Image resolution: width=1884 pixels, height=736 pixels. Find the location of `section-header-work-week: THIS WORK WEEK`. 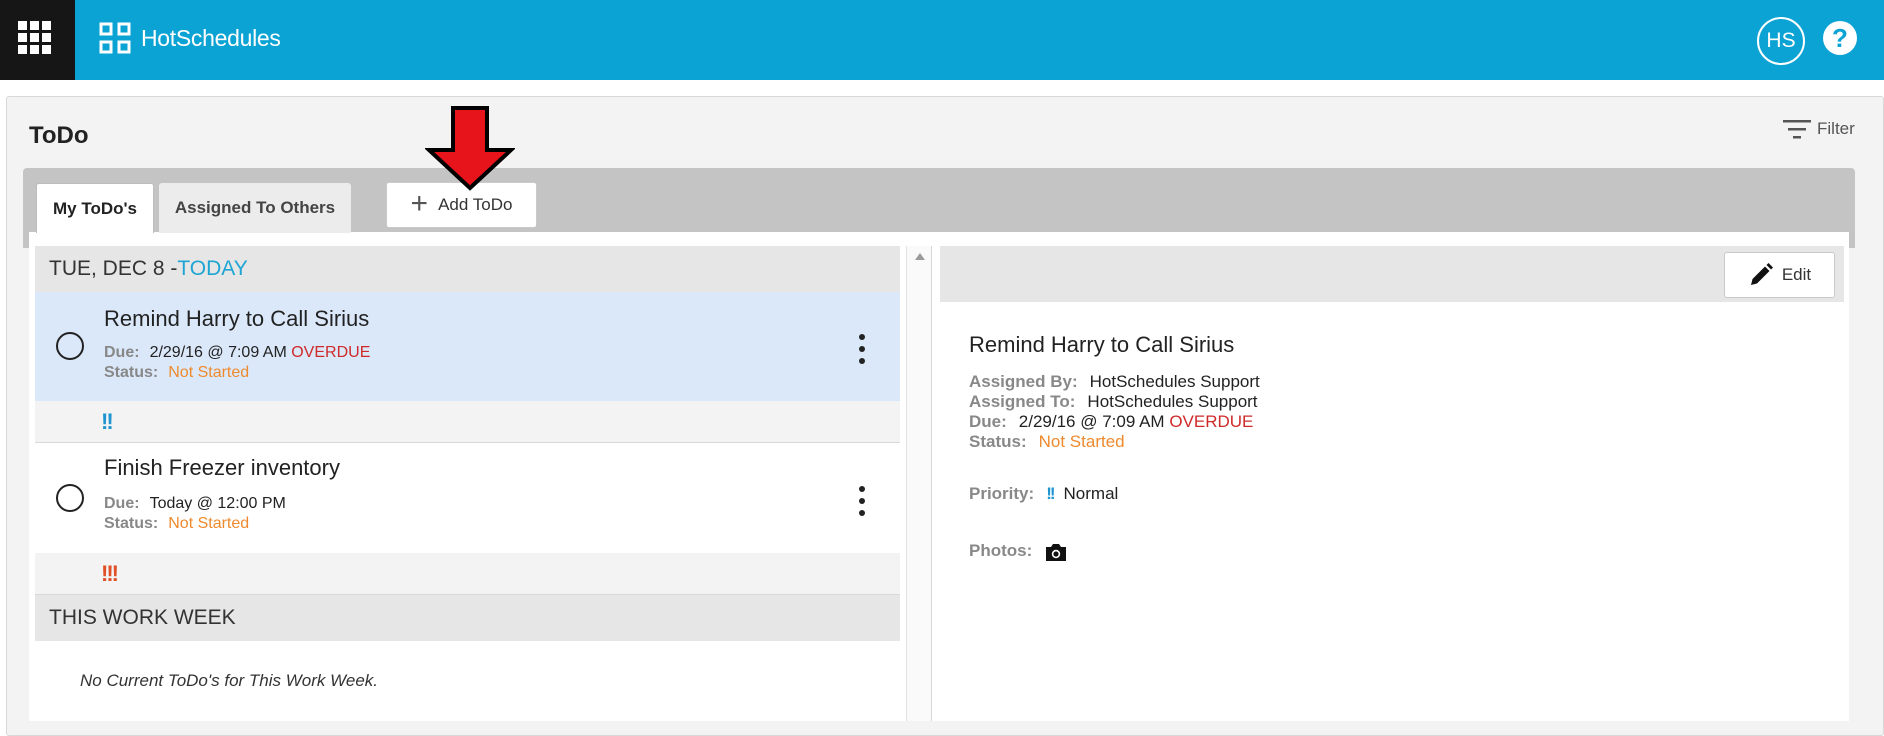

section-header-work-week: THIS WORK WEEK is located at coordinates (467, 618).